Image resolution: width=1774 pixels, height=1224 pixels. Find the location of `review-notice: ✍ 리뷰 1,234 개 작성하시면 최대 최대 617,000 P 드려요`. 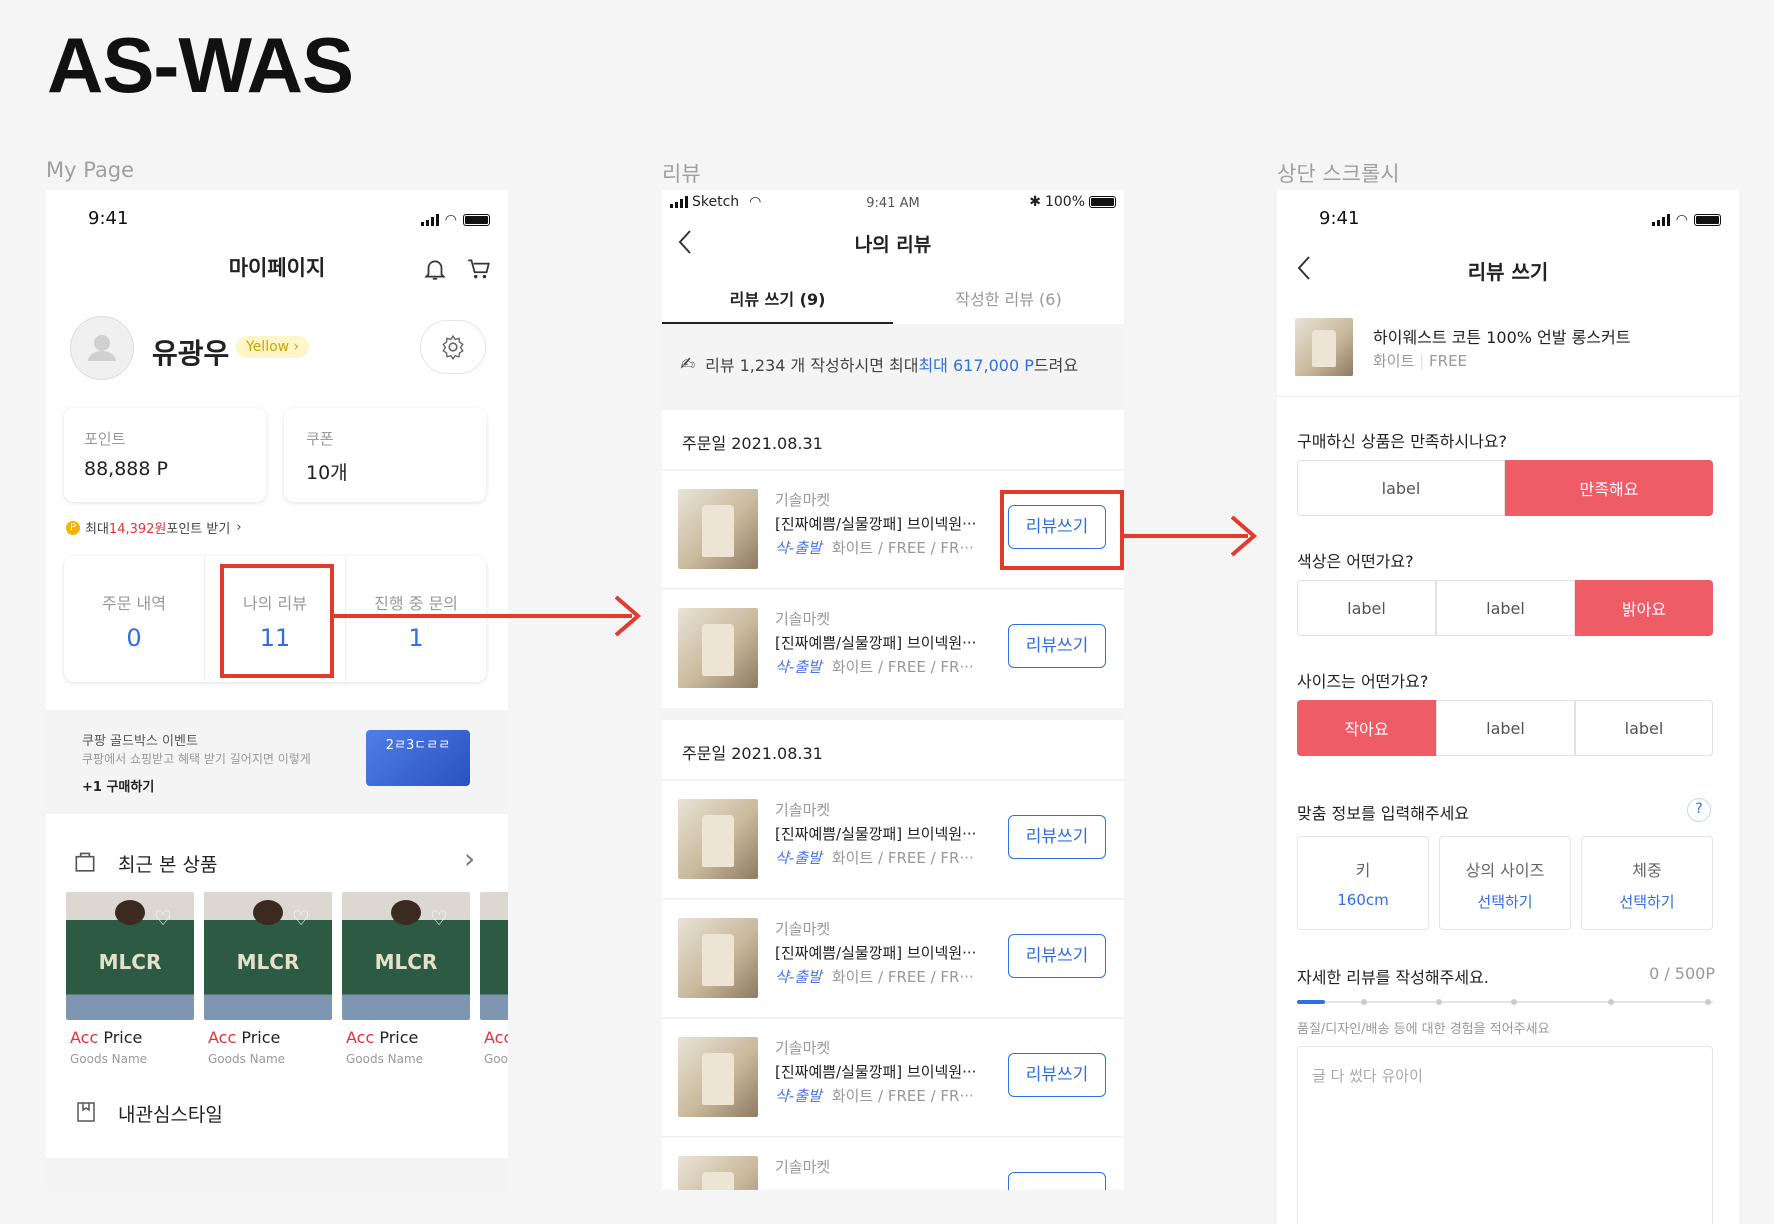

review-notice: ✍ 리뷰 1,234 개 작성하시면 최대 최대 617,000 P 드려요 is located at coordinates (879, 364).